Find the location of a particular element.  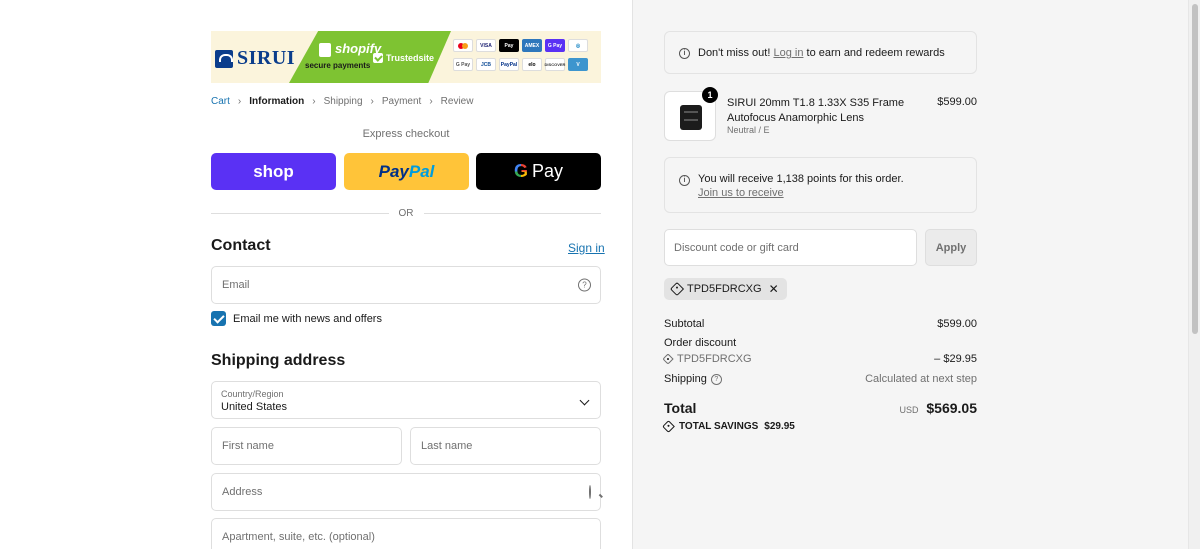

order-discount-row: Order discount is located at coordinates (820, 343).